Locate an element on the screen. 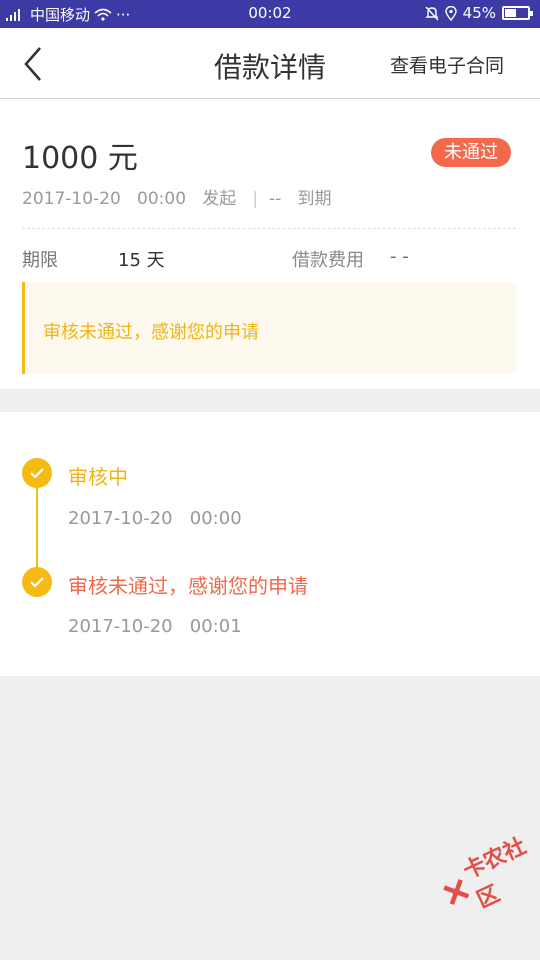 This screenshot has width=540, height=960. watermark: 卡农社区 is located at coordinates (486, 874).